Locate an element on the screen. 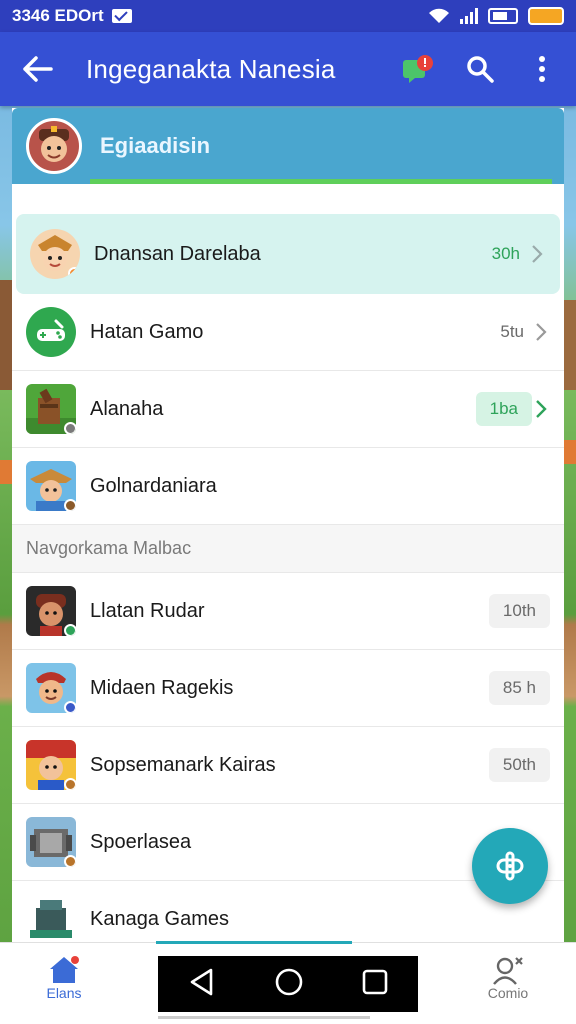 The image size is (576, 1024). status-time: 3346 EDOrt is located at coordinates (58, 15).